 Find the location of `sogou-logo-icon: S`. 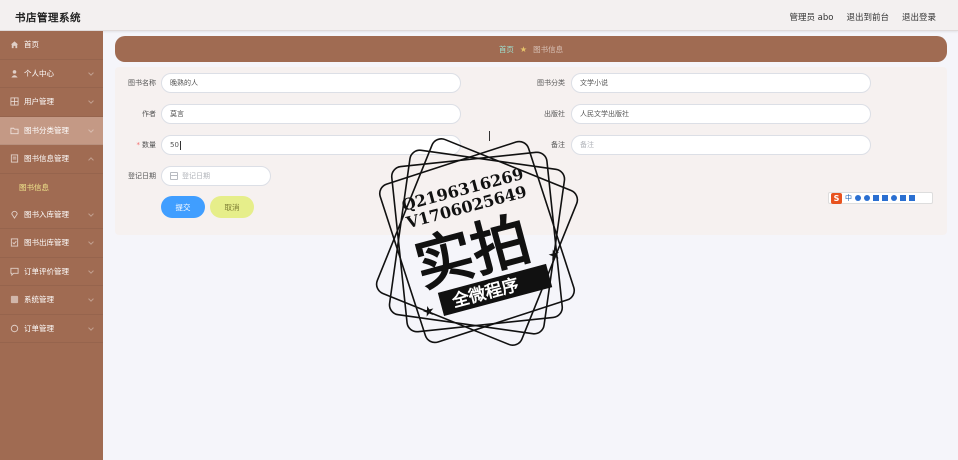

sogou-logo-icon: S is located at coordinates (836, 198).